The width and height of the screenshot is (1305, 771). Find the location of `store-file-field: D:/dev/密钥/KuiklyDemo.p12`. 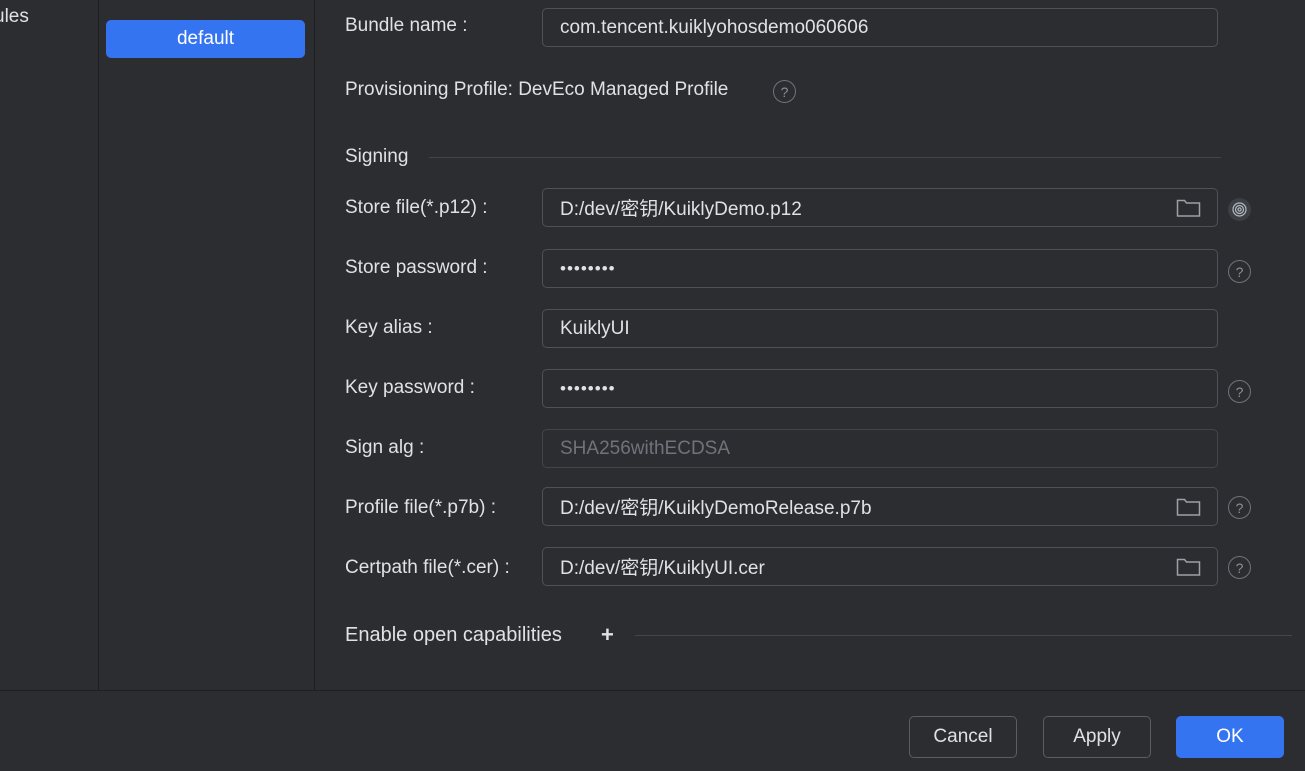

store-file-field: D:/dev/密钥/KuiklyDemo.p12 is located at coordinates (880, 207).